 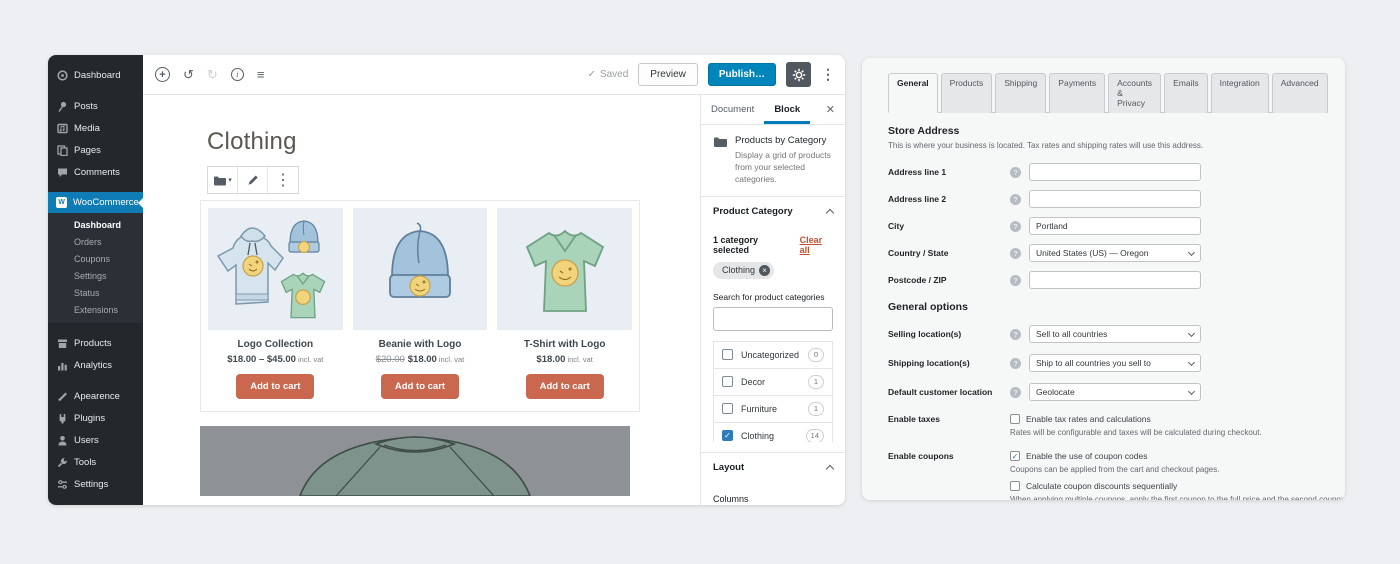 I want to click on product-price: $18.00 incl. vat, so click(x=564, y=359).